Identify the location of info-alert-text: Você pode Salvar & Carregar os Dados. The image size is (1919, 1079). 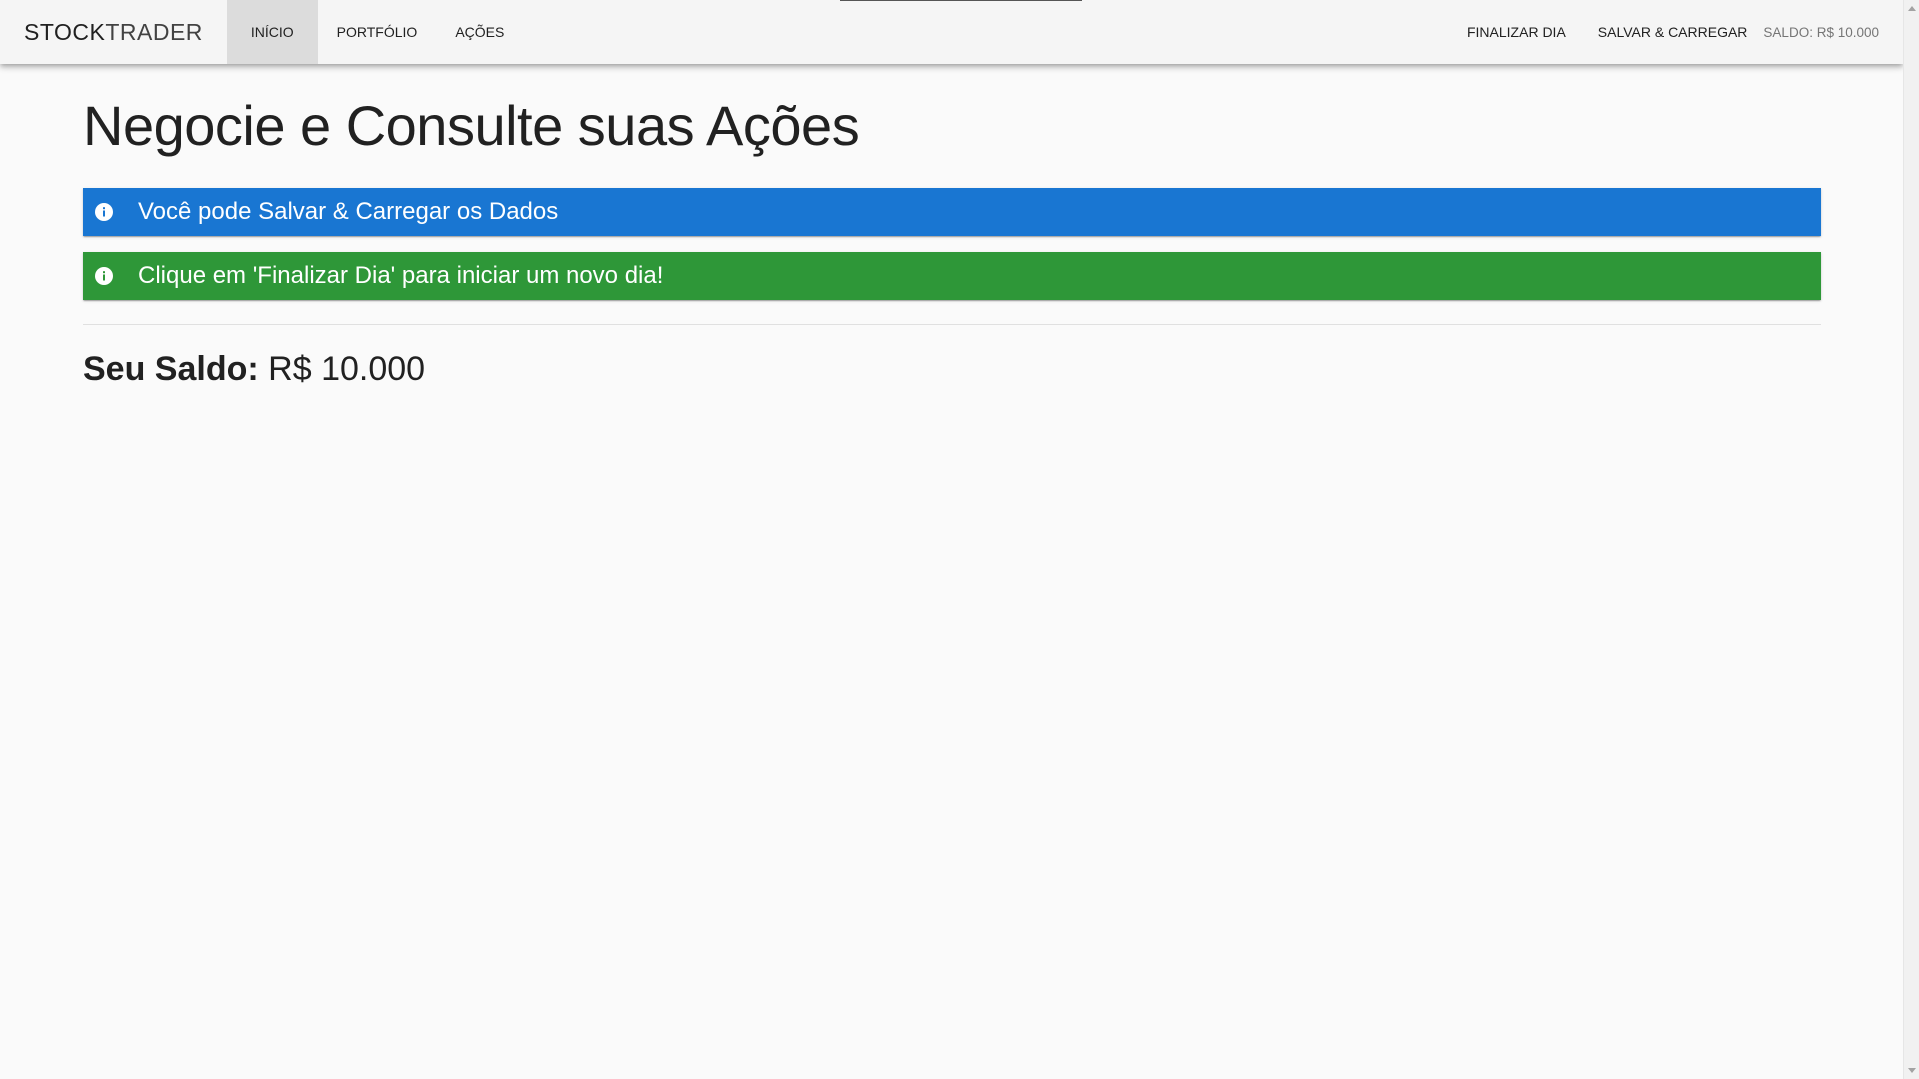
(348, 211).